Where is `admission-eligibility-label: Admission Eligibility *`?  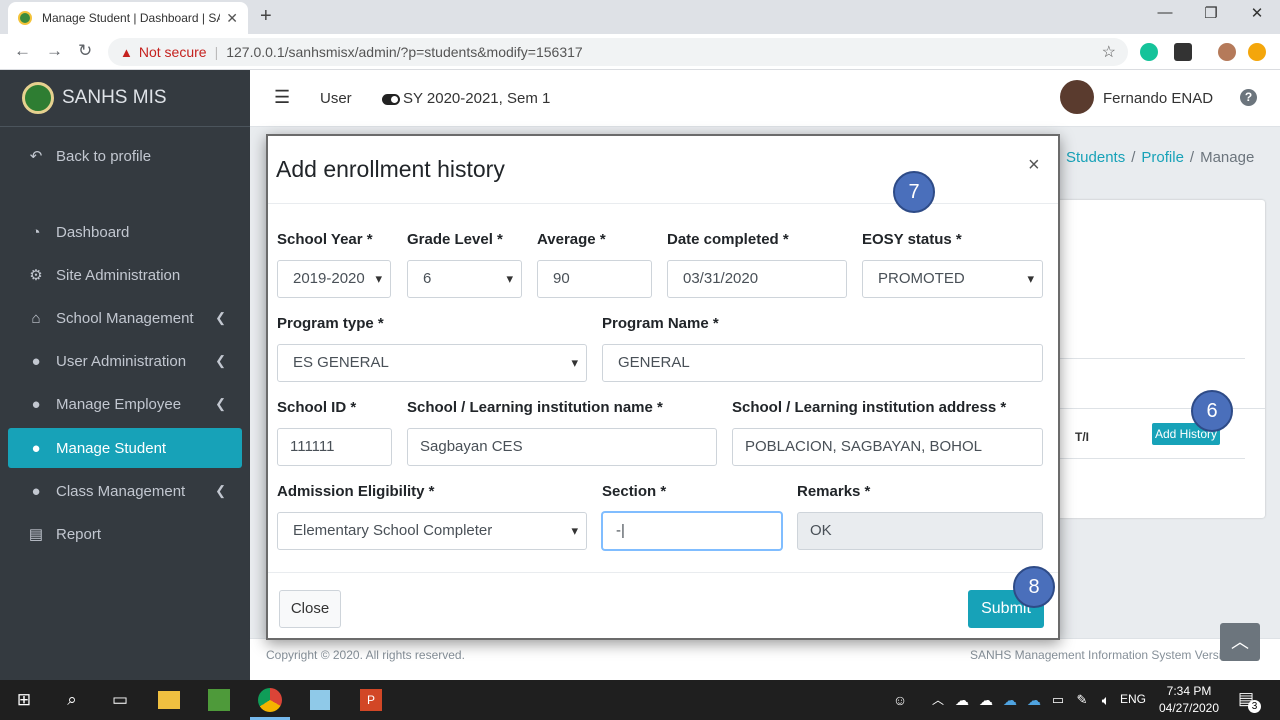
admission-eligibility-label: Admission Eligibility * is located at coordinates (356, 491).